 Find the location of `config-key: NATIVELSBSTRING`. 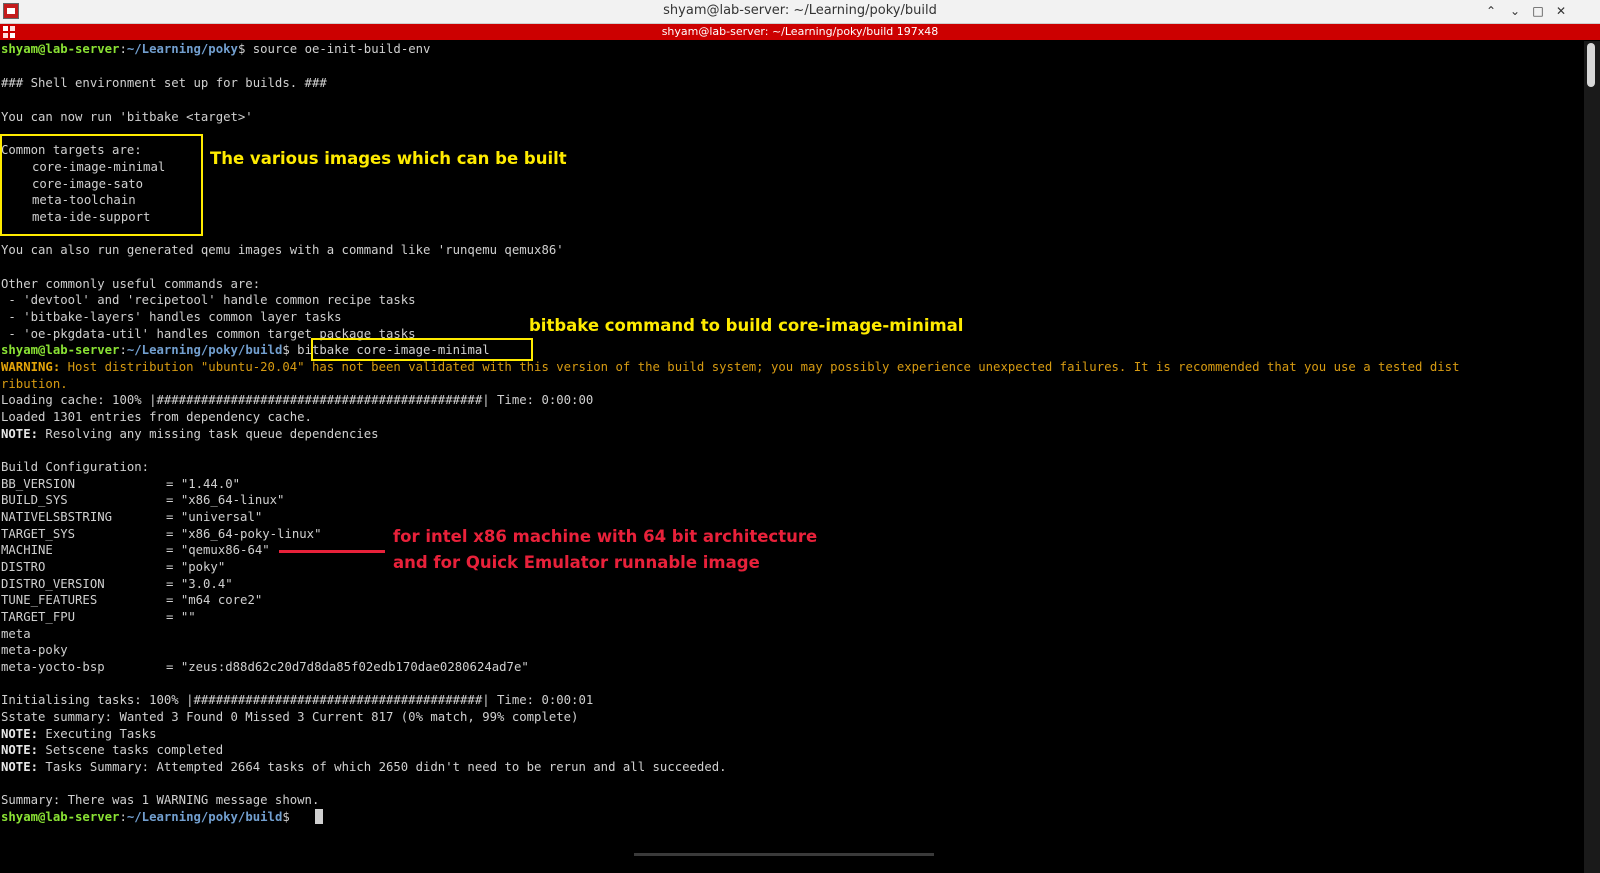

config-key: NATIVELSBSTRING is located at coordinates (57, 517).